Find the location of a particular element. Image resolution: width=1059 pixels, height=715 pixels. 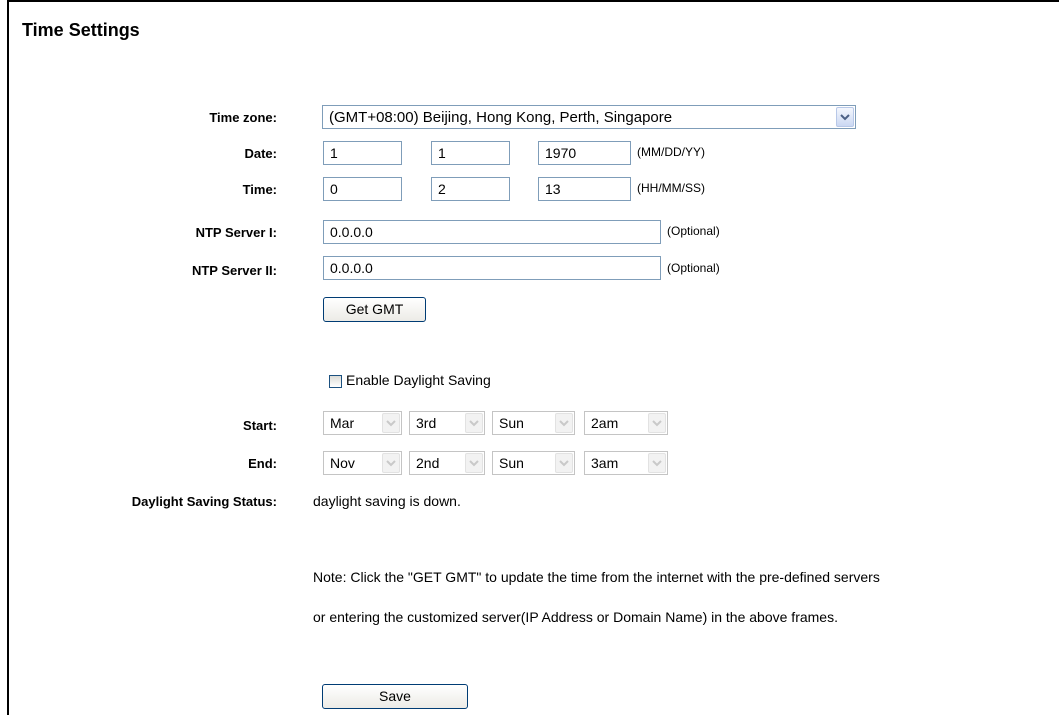

enable-daylight-saving-checkbox is located at coordinates (335, 381).